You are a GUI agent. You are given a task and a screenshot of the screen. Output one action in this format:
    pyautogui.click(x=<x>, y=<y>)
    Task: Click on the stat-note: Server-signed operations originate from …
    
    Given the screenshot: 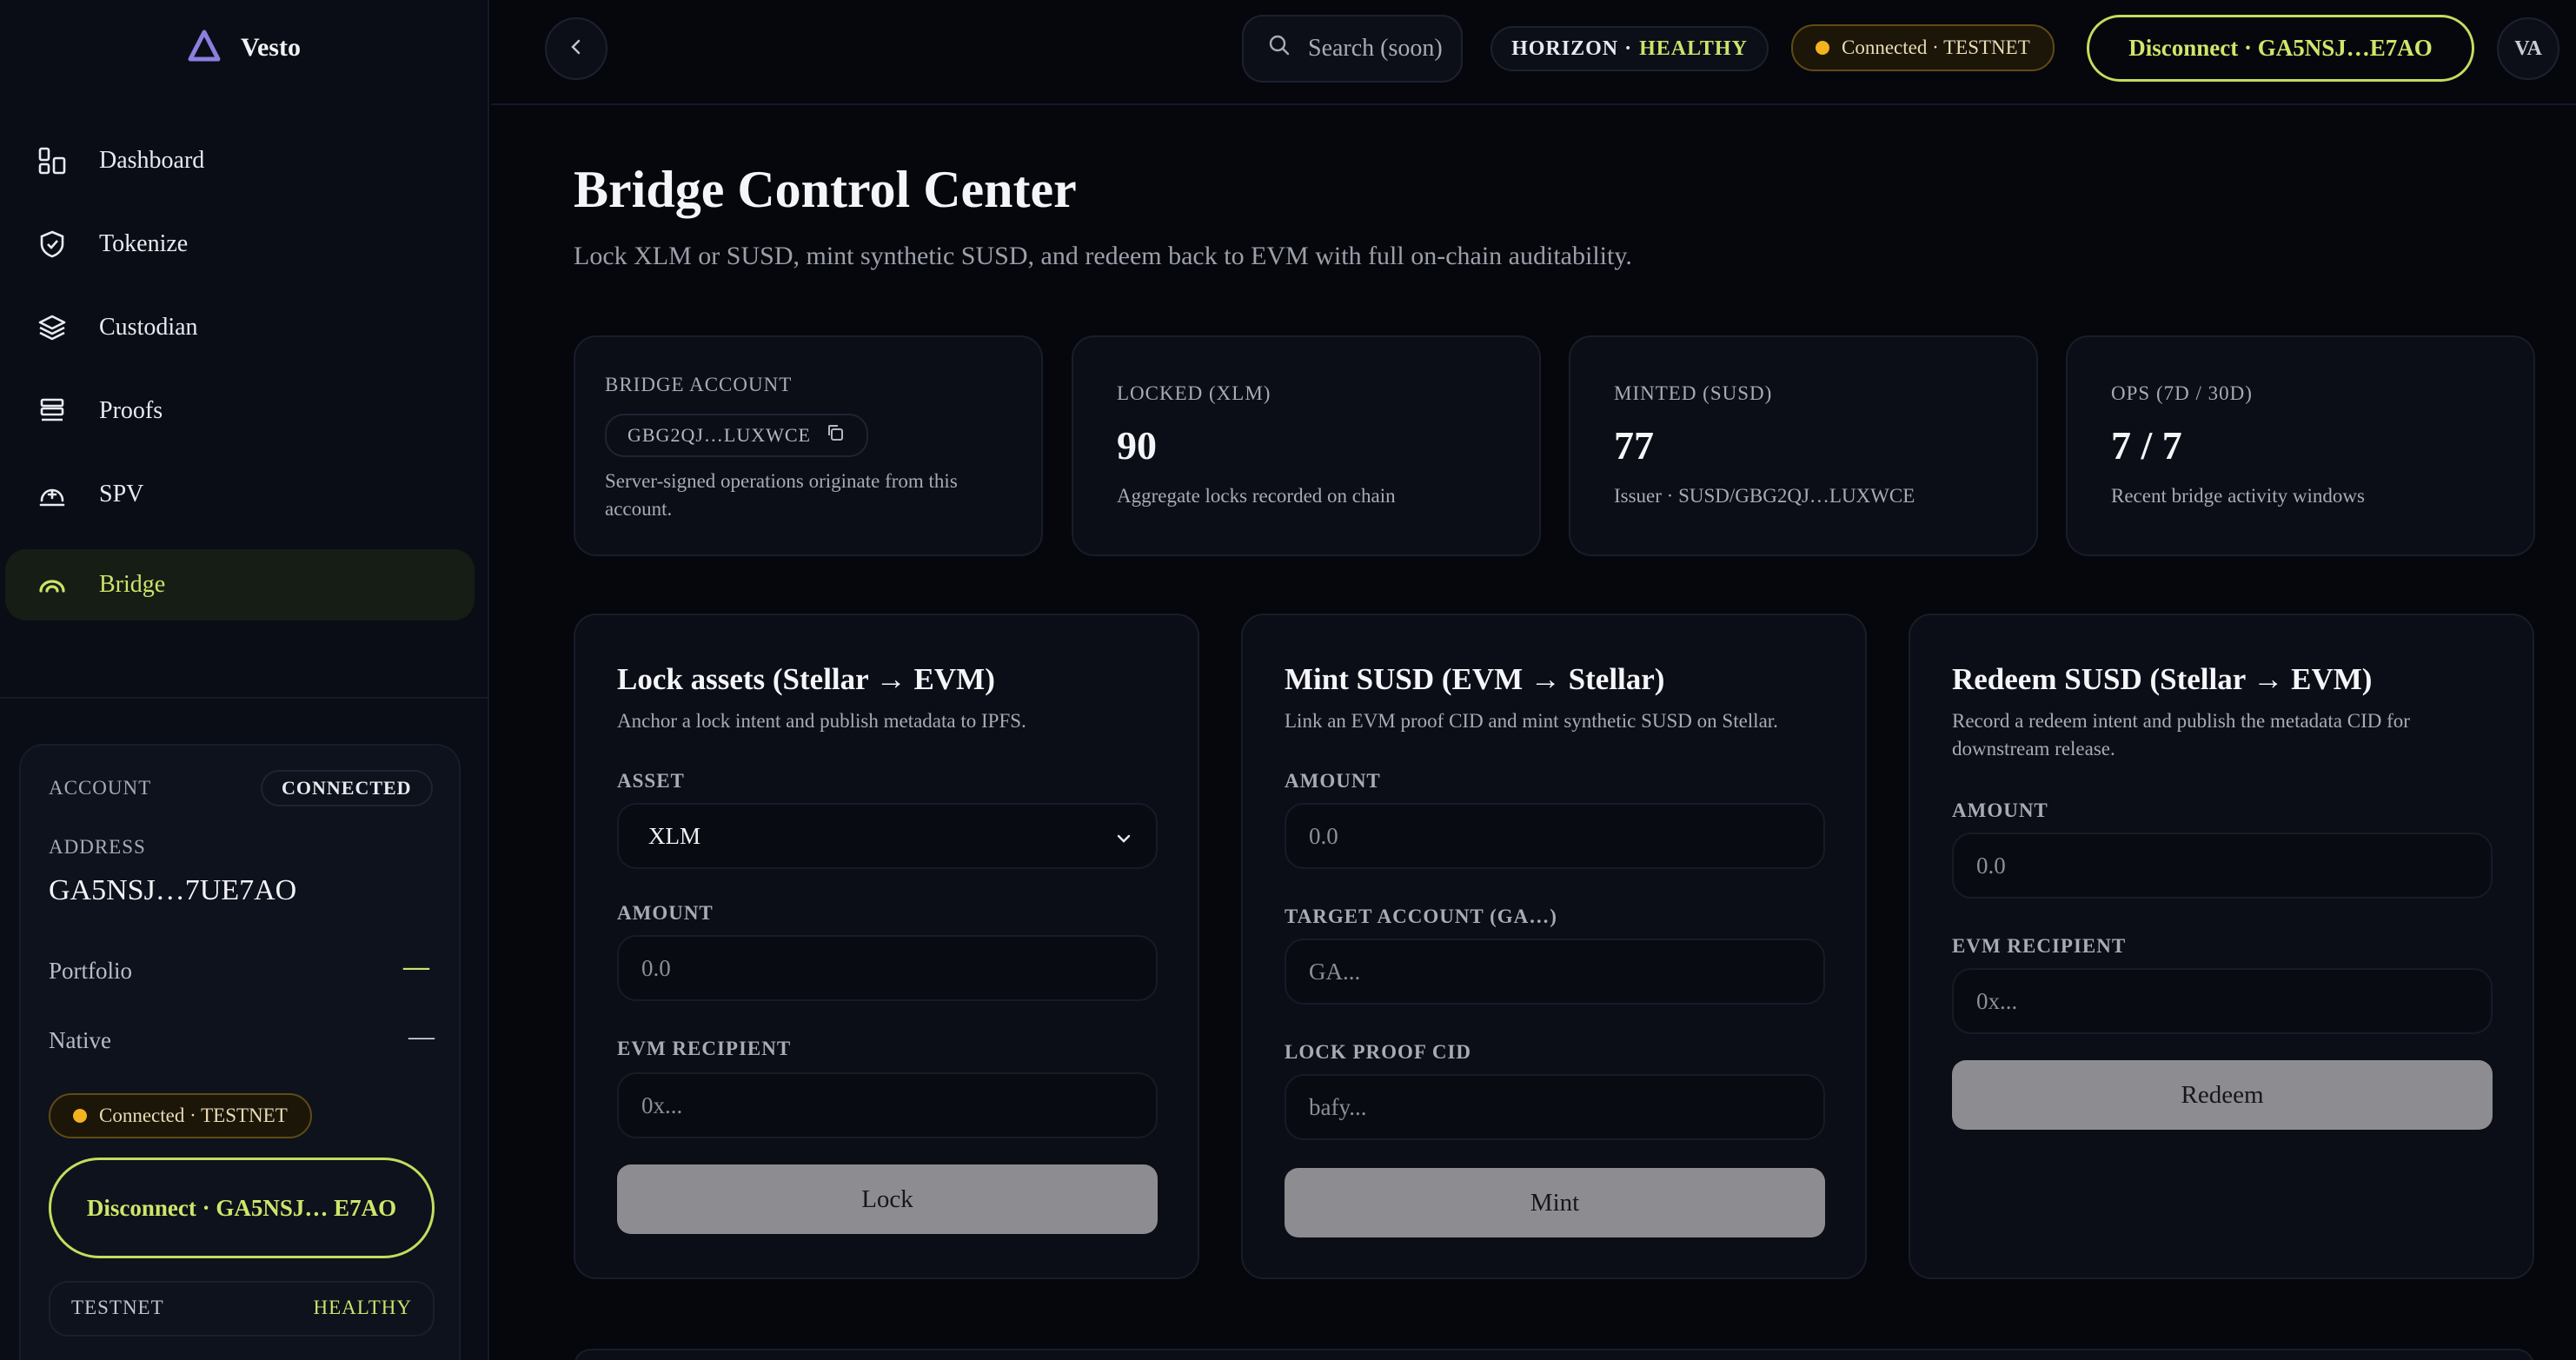 What is the action you would take?
    pyautogui.click(x=781, y=495)
    